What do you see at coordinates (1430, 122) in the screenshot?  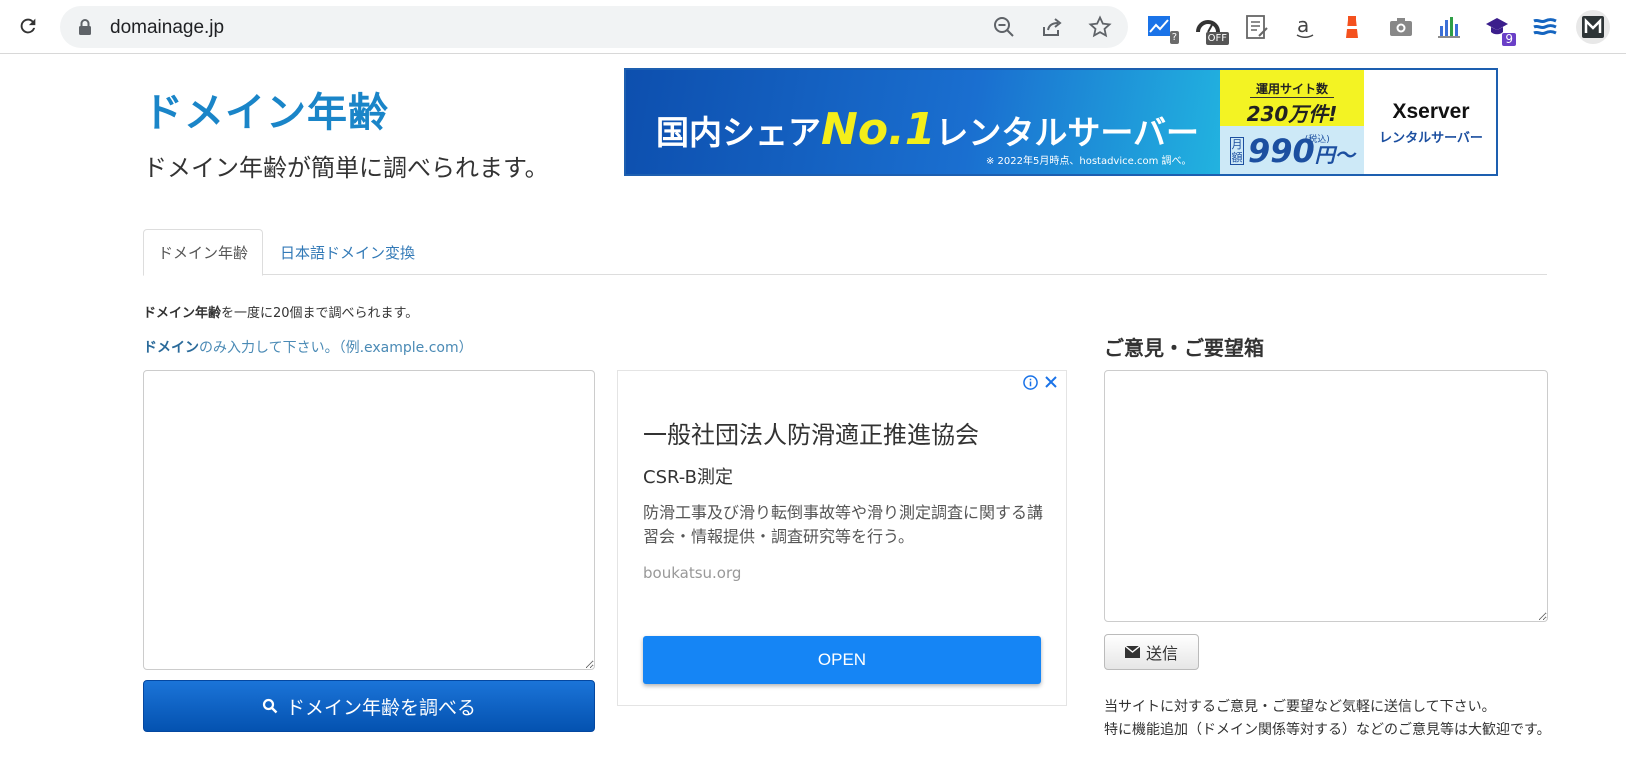 I see `xserver-logo: Xserver レンタルサーバー` at bounding box center [1430, 122].